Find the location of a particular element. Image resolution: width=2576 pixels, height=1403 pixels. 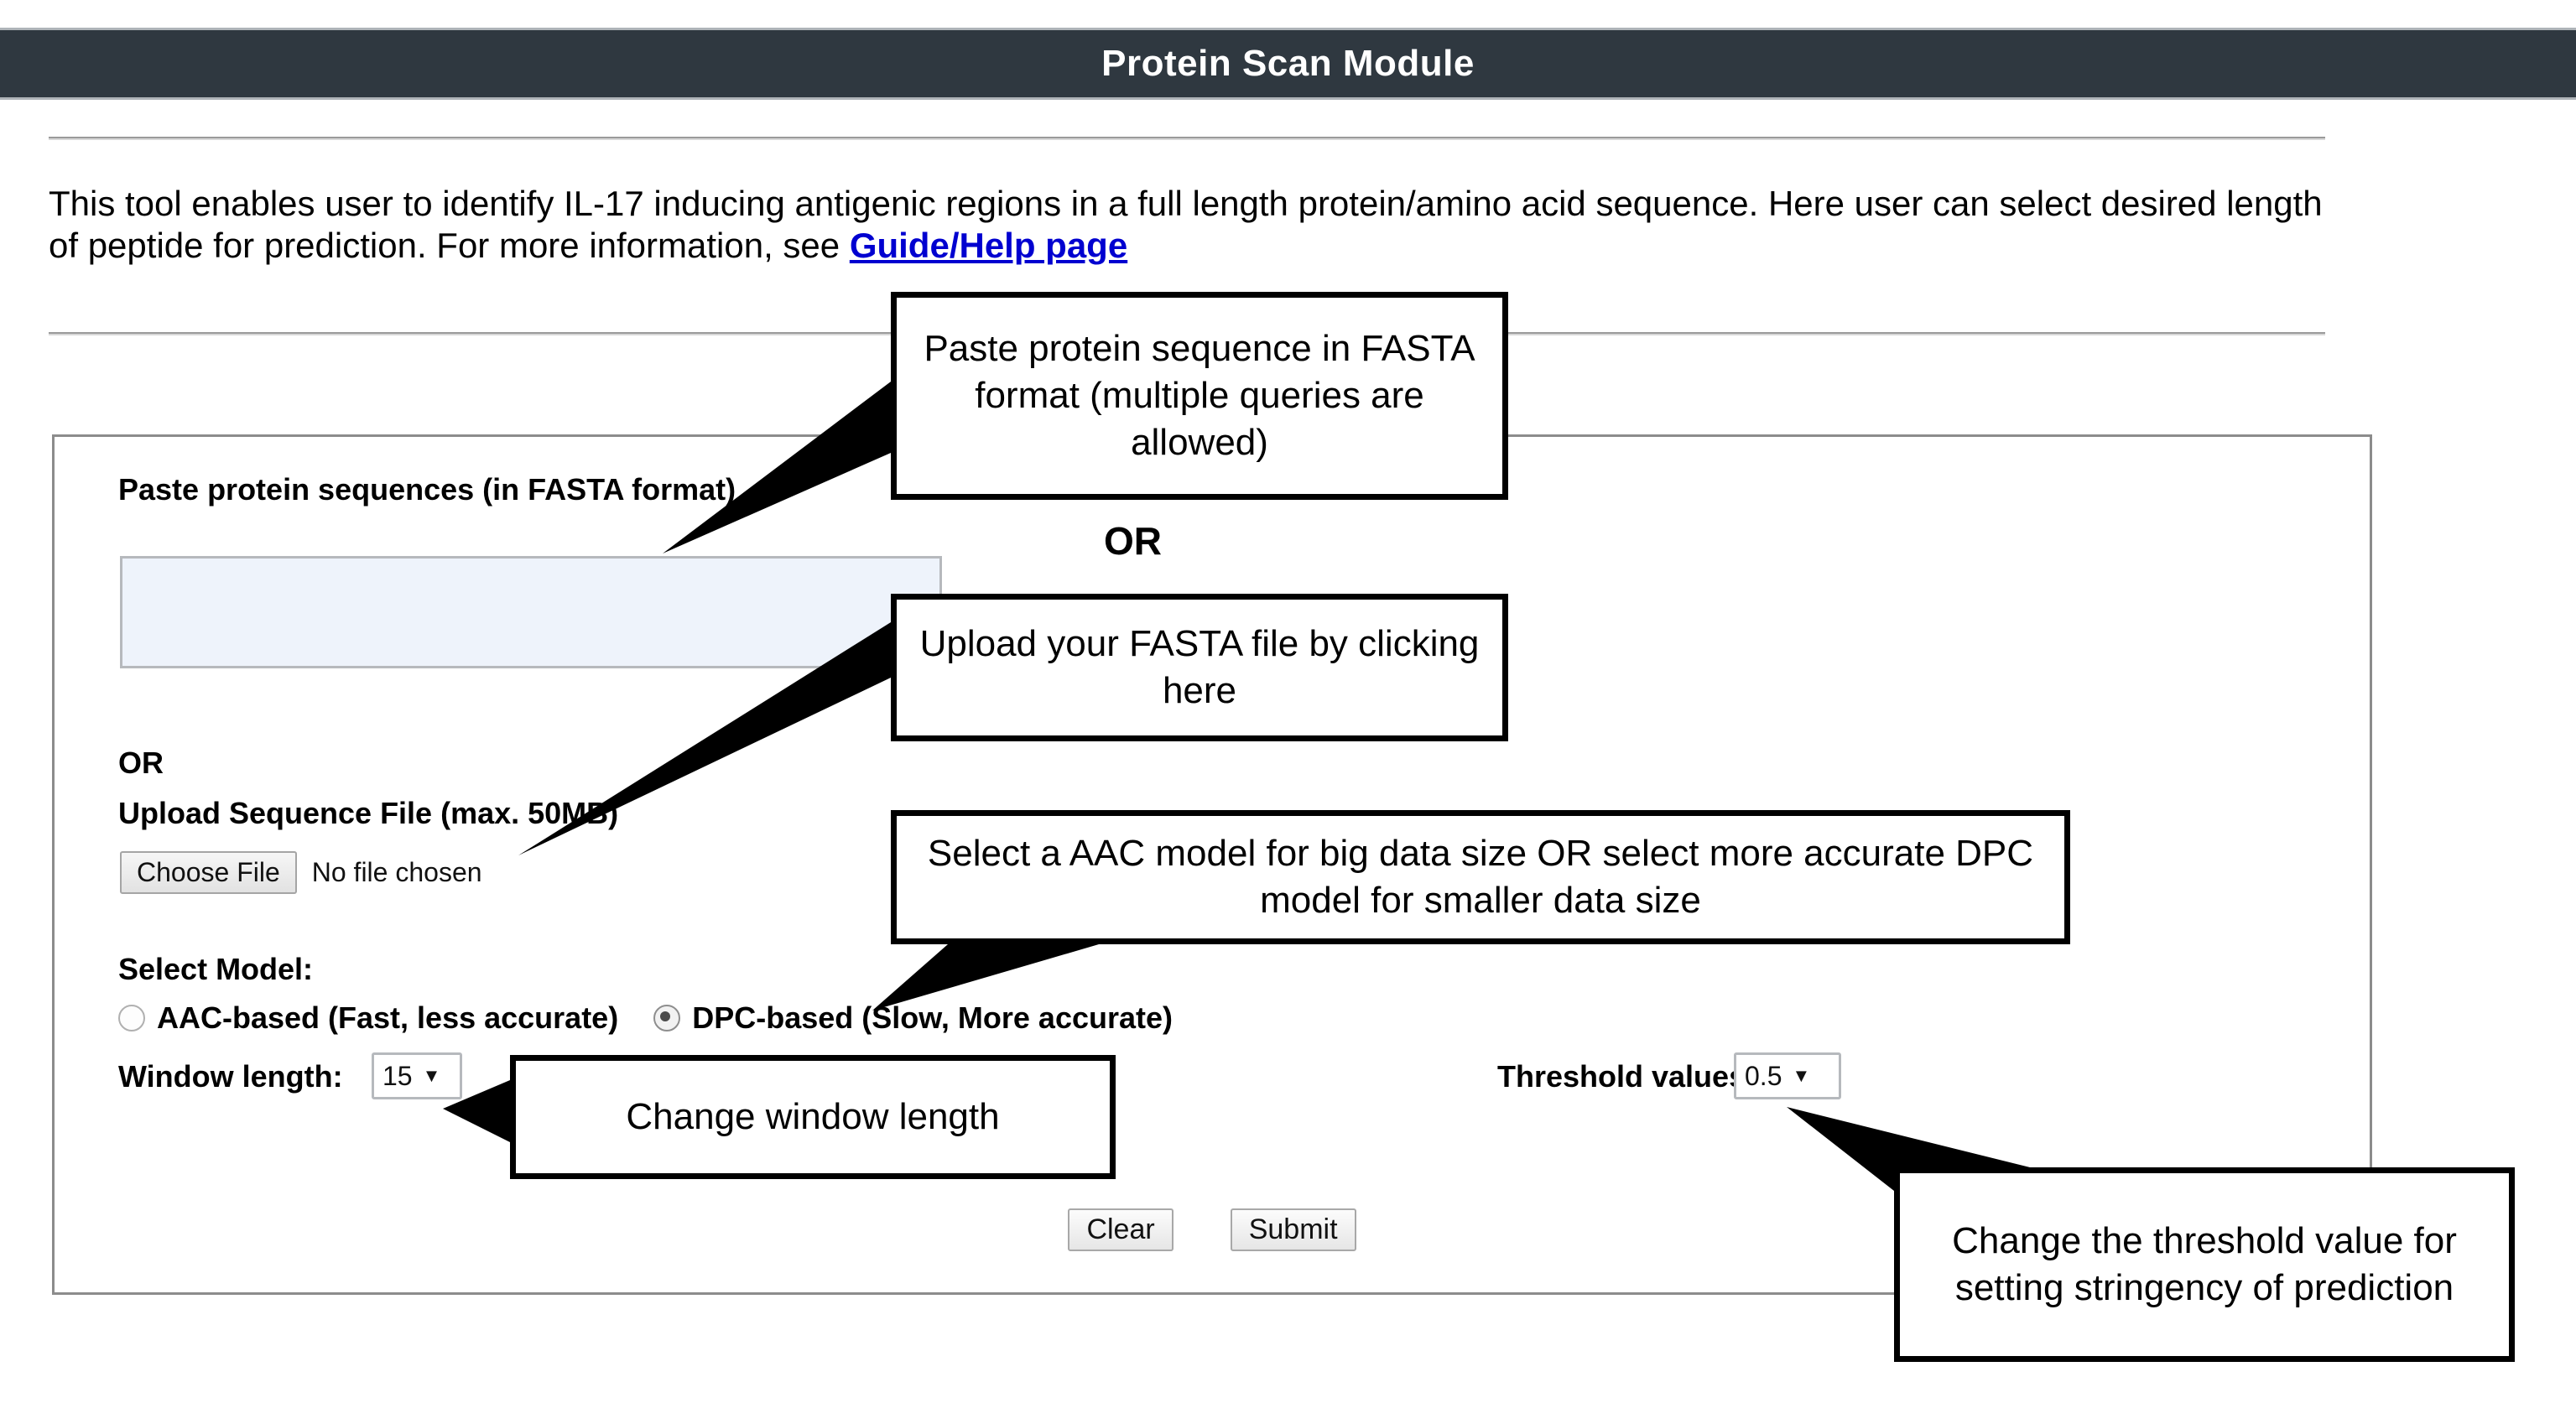

choose-file-button: Choose File is located at coordinates (208, 872).